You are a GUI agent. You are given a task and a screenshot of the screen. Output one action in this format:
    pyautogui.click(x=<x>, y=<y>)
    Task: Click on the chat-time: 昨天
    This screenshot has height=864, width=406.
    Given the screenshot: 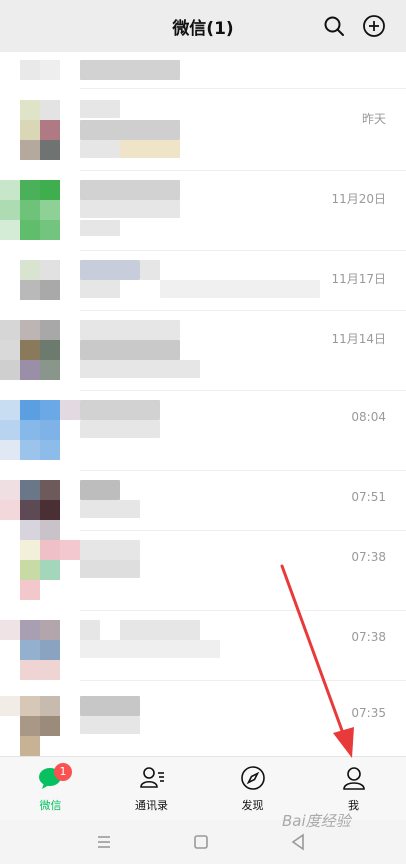 What is the action you would take?
    pyautogui.click(x=373, y=119)
    